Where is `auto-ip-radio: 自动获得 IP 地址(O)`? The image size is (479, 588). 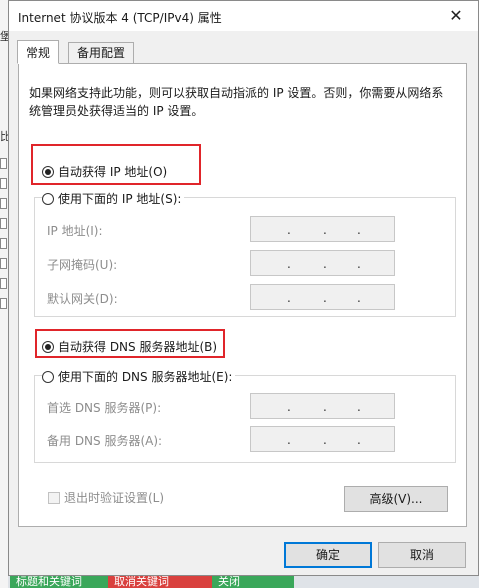 auto-ip-radio: 自动获得 IP 地址(O) is located at coordinates (106, 171).